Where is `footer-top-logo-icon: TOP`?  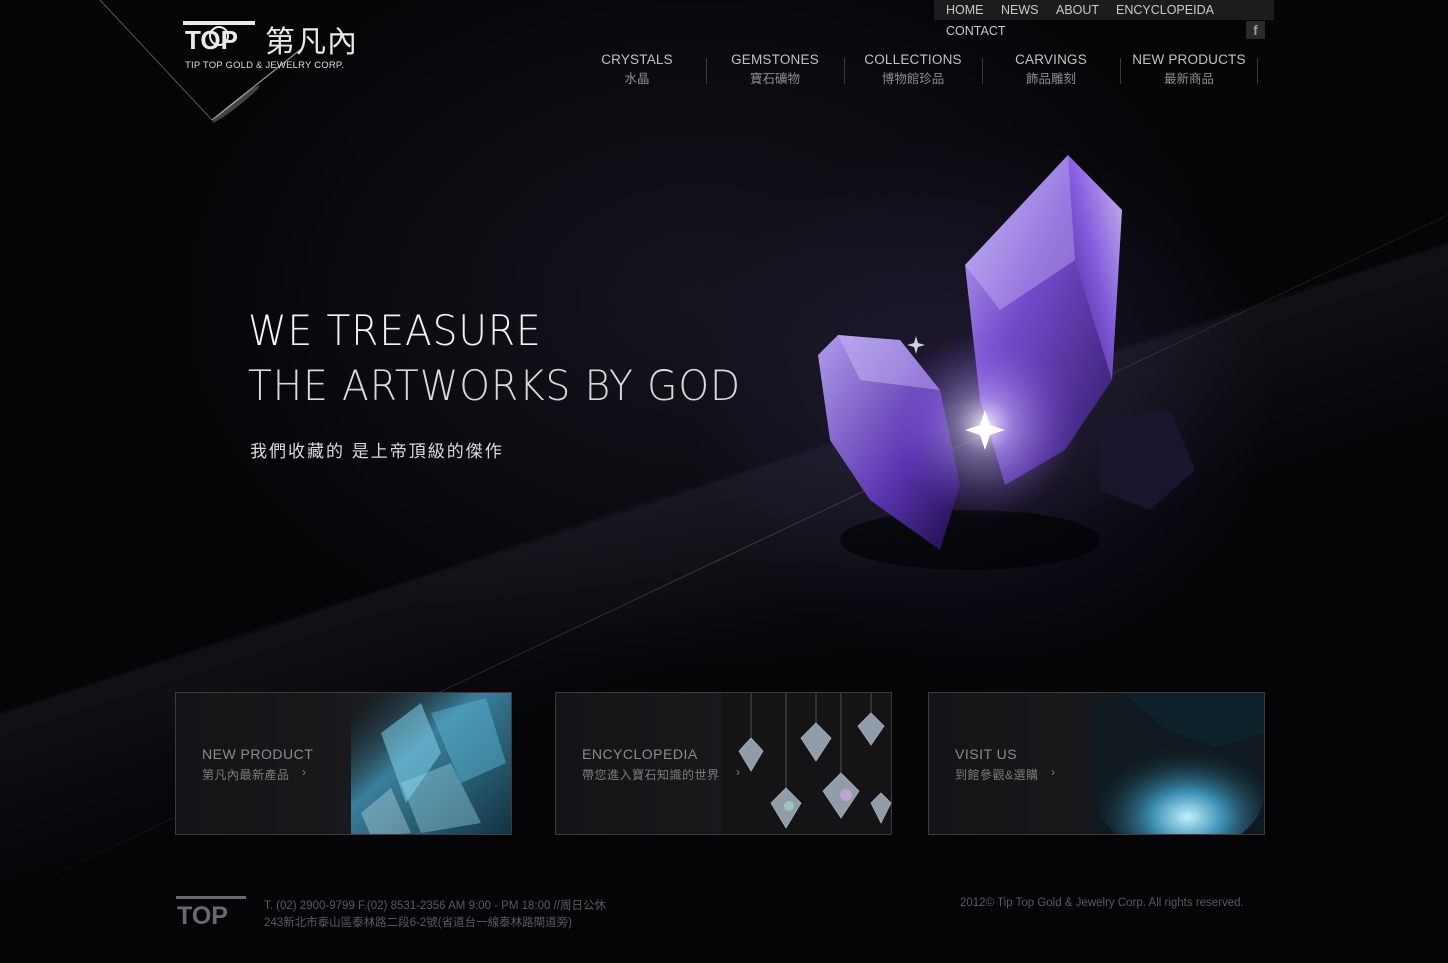 footer-top-logo-icon: TOP is located at coordinates (211, 911).